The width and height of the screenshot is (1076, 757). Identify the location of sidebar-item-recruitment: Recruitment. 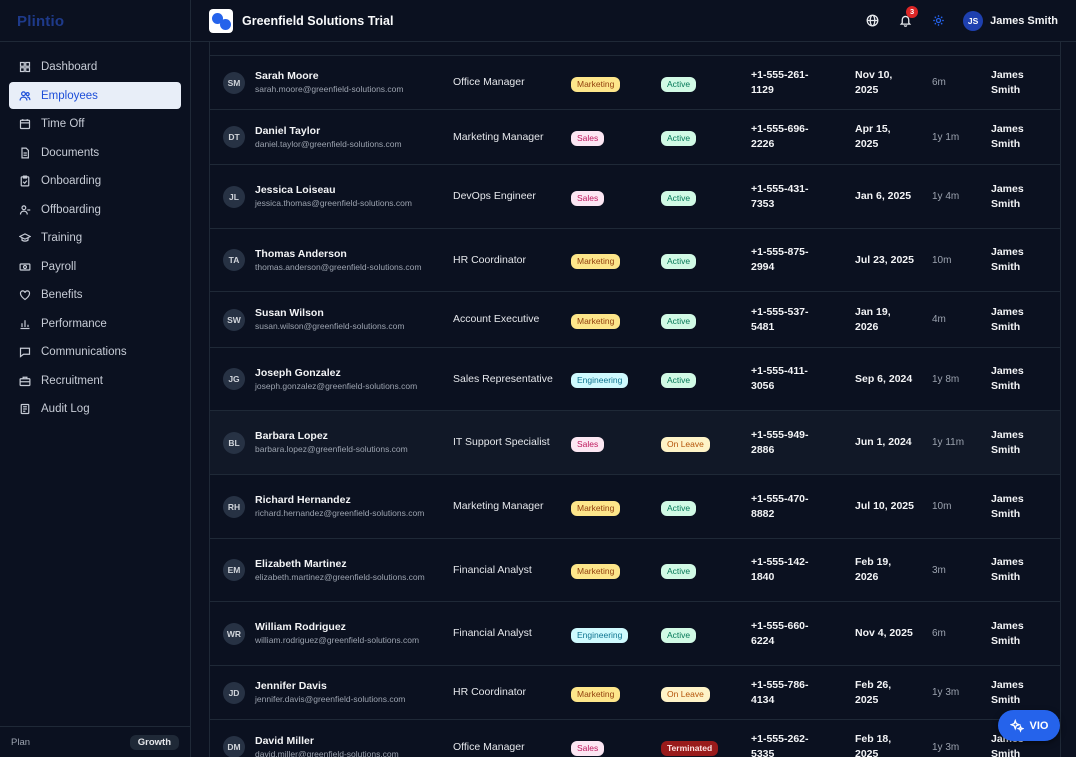
(95, 380).